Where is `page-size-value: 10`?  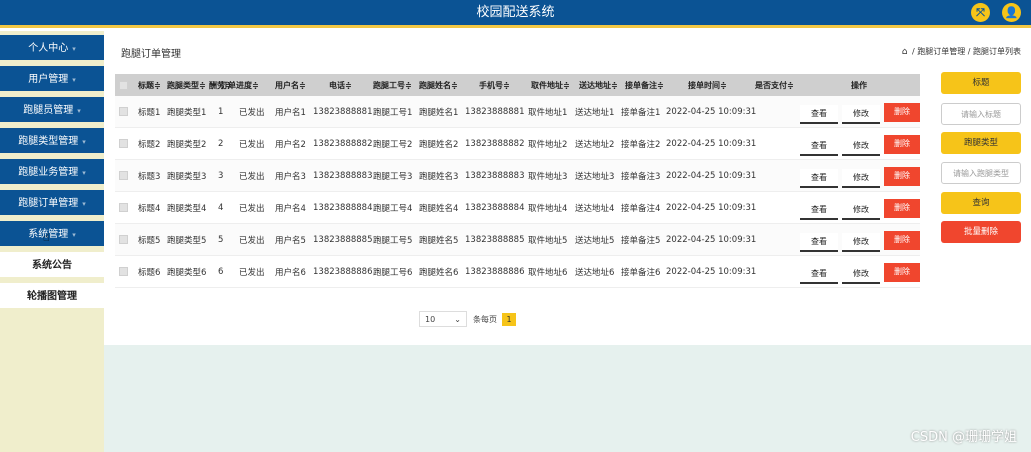 page-size-value: 10 is located at coordinates (430, 319).